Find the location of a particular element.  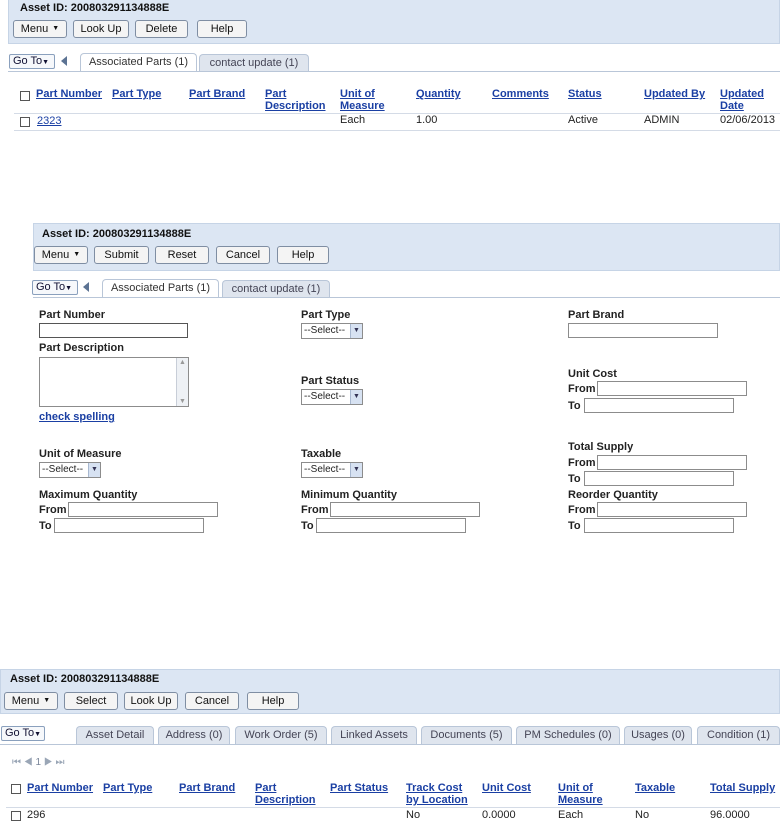

part-status-select: --Select-- ▼ is located at coordinates (332, 397).